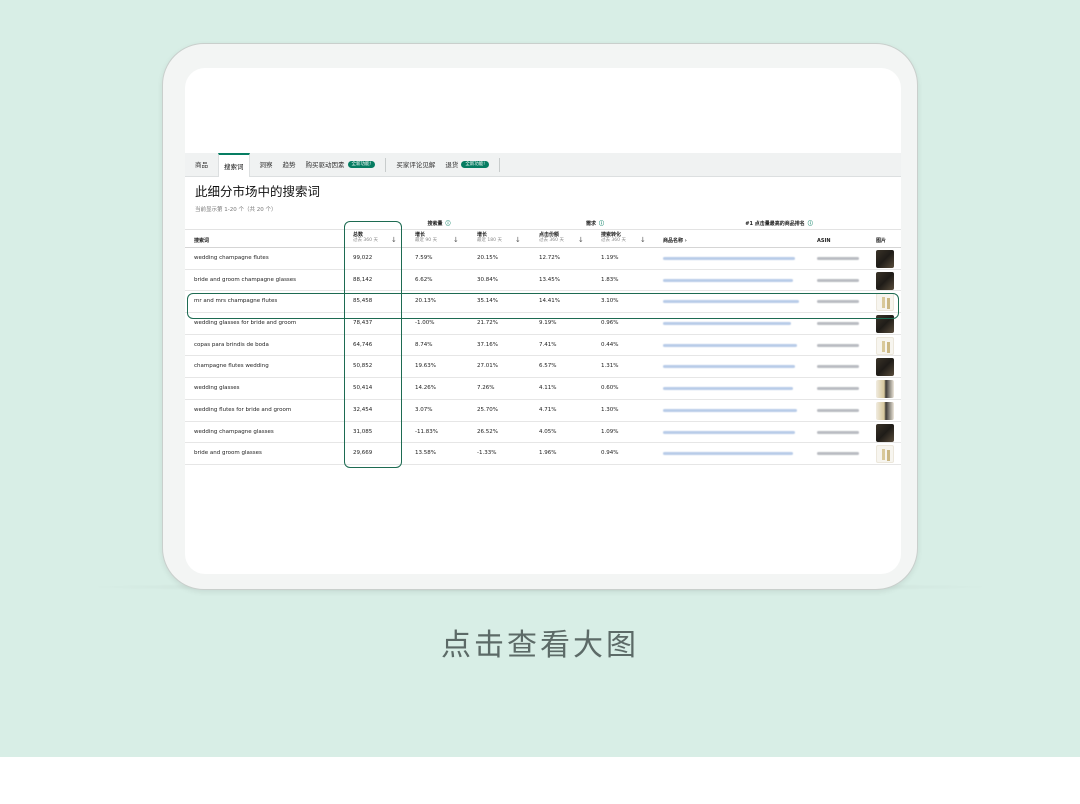  Describe the element at coordinates (467, 165) in the screenshot. I see `tab-returns: 退货 全新功能!` at that location.